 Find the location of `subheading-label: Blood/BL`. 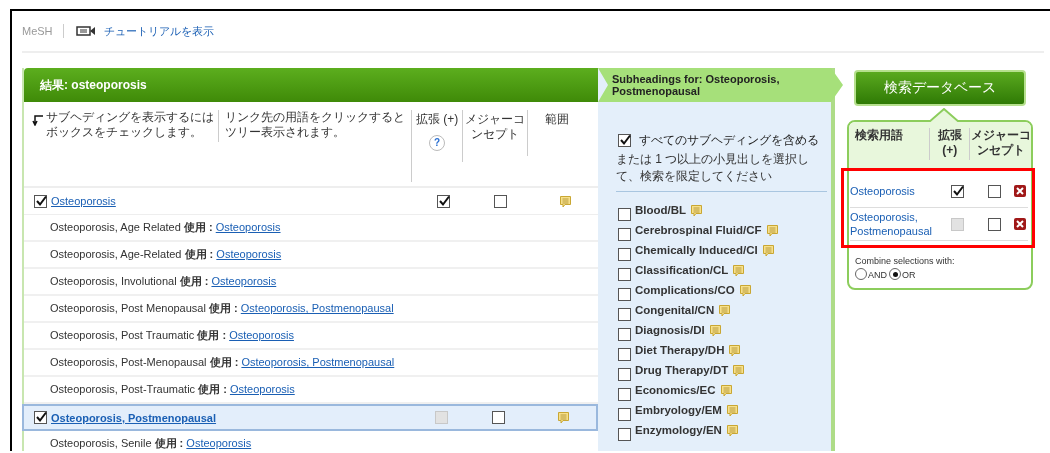

subheading-label: Blood/BL is located at coordinates (661, 210).